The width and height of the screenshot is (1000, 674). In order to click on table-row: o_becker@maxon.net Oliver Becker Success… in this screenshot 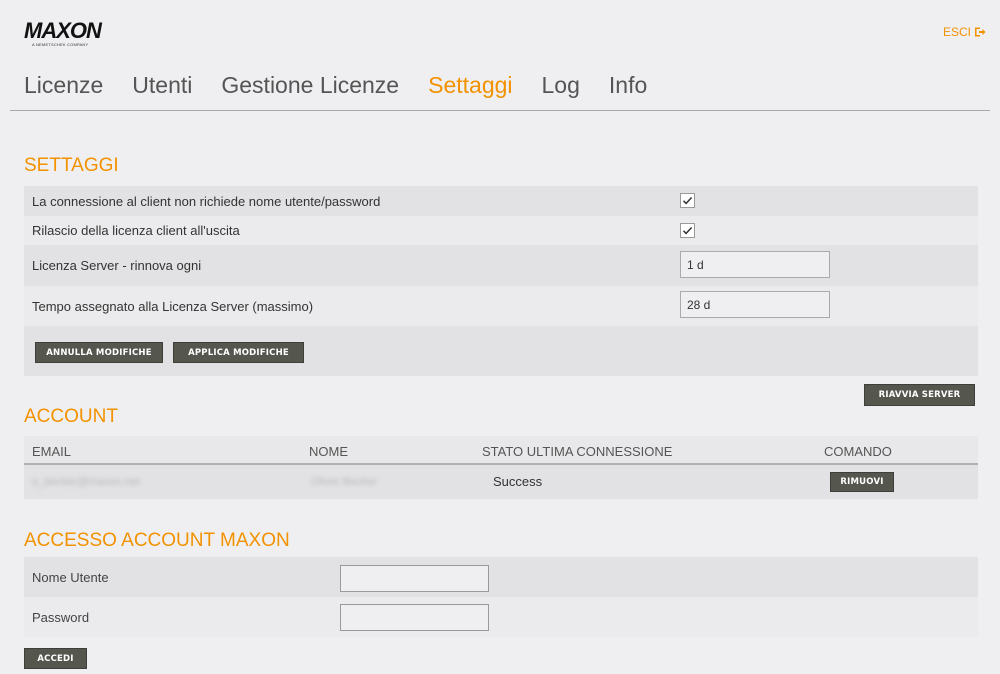, I will do `click(501, 482)`.